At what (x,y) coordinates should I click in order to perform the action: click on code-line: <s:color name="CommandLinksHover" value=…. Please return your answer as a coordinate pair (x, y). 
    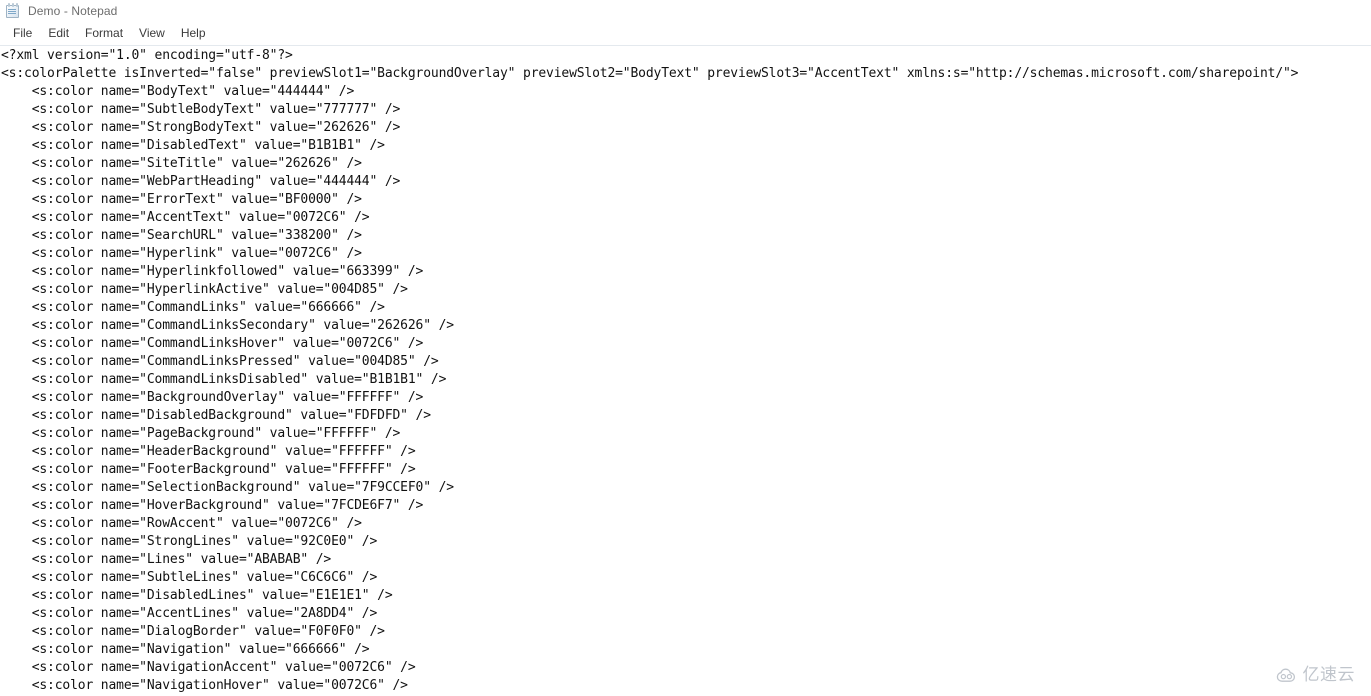
    Looking at the image, I should click on (212, 343).